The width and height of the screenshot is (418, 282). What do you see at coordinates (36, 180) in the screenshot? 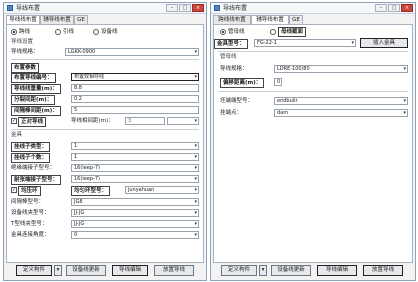
I see `tension-model-label: 耐张端接子型号：` at bounding box center [36, 180].